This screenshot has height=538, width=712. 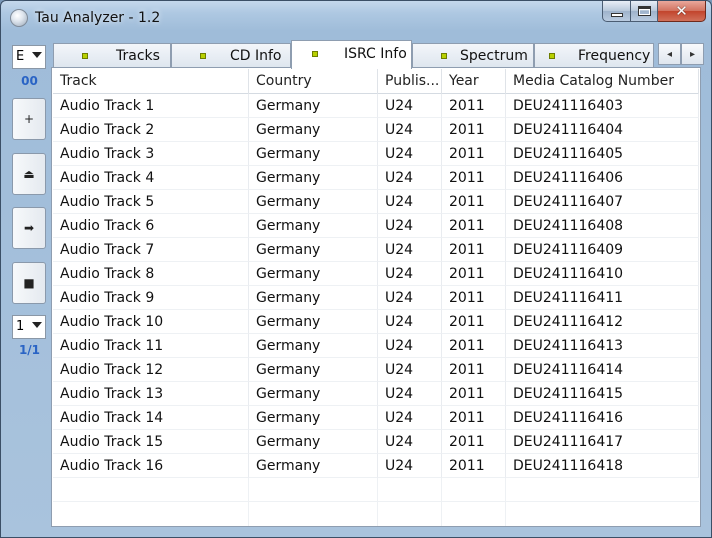 I want to click on title-bar: Tau Analyzer - 1.2 ✕, so click(x=356, y=18).